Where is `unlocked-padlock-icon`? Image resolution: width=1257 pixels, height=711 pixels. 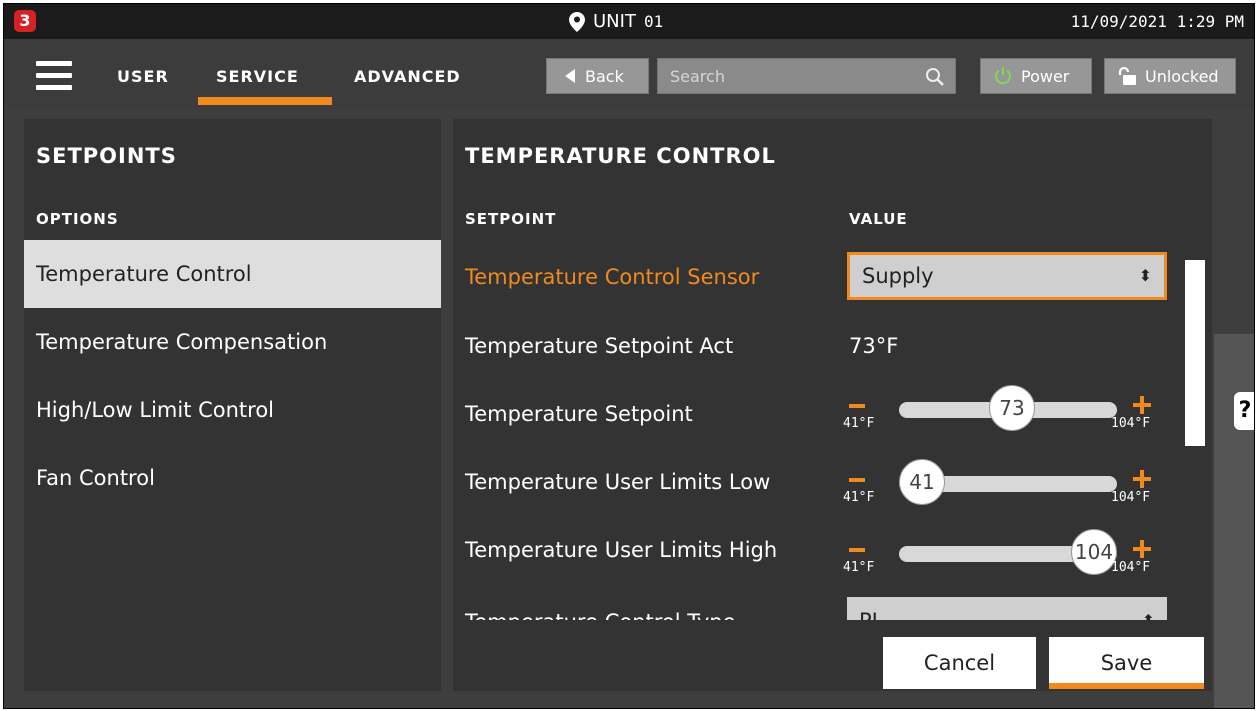 unlocked-padlock-icon is located at coordinates (1127, 75).